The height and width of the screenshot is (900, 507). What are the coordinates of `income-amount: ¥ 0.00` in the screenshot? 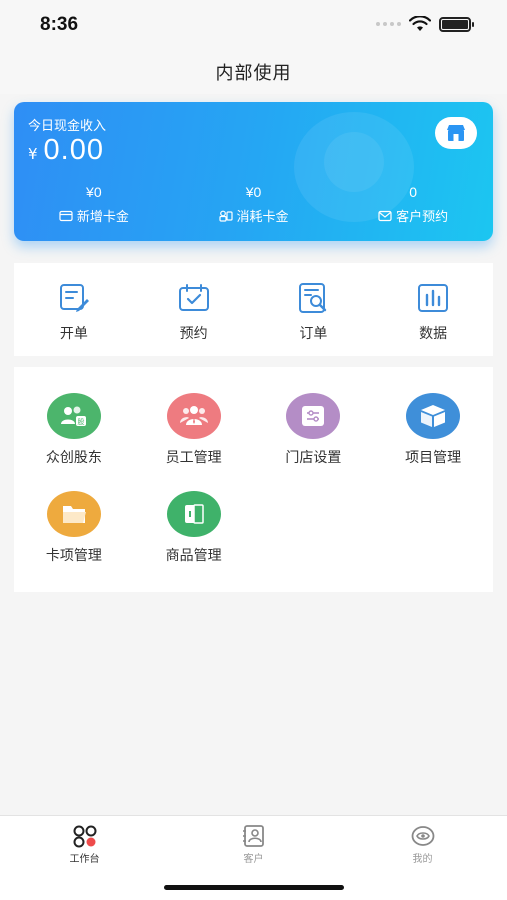 It's located at (66, 150).